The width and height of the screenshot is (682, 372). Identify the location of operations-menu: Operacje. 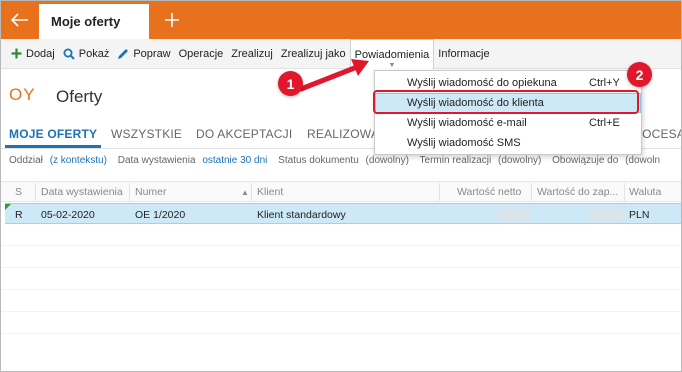
(201, 54).